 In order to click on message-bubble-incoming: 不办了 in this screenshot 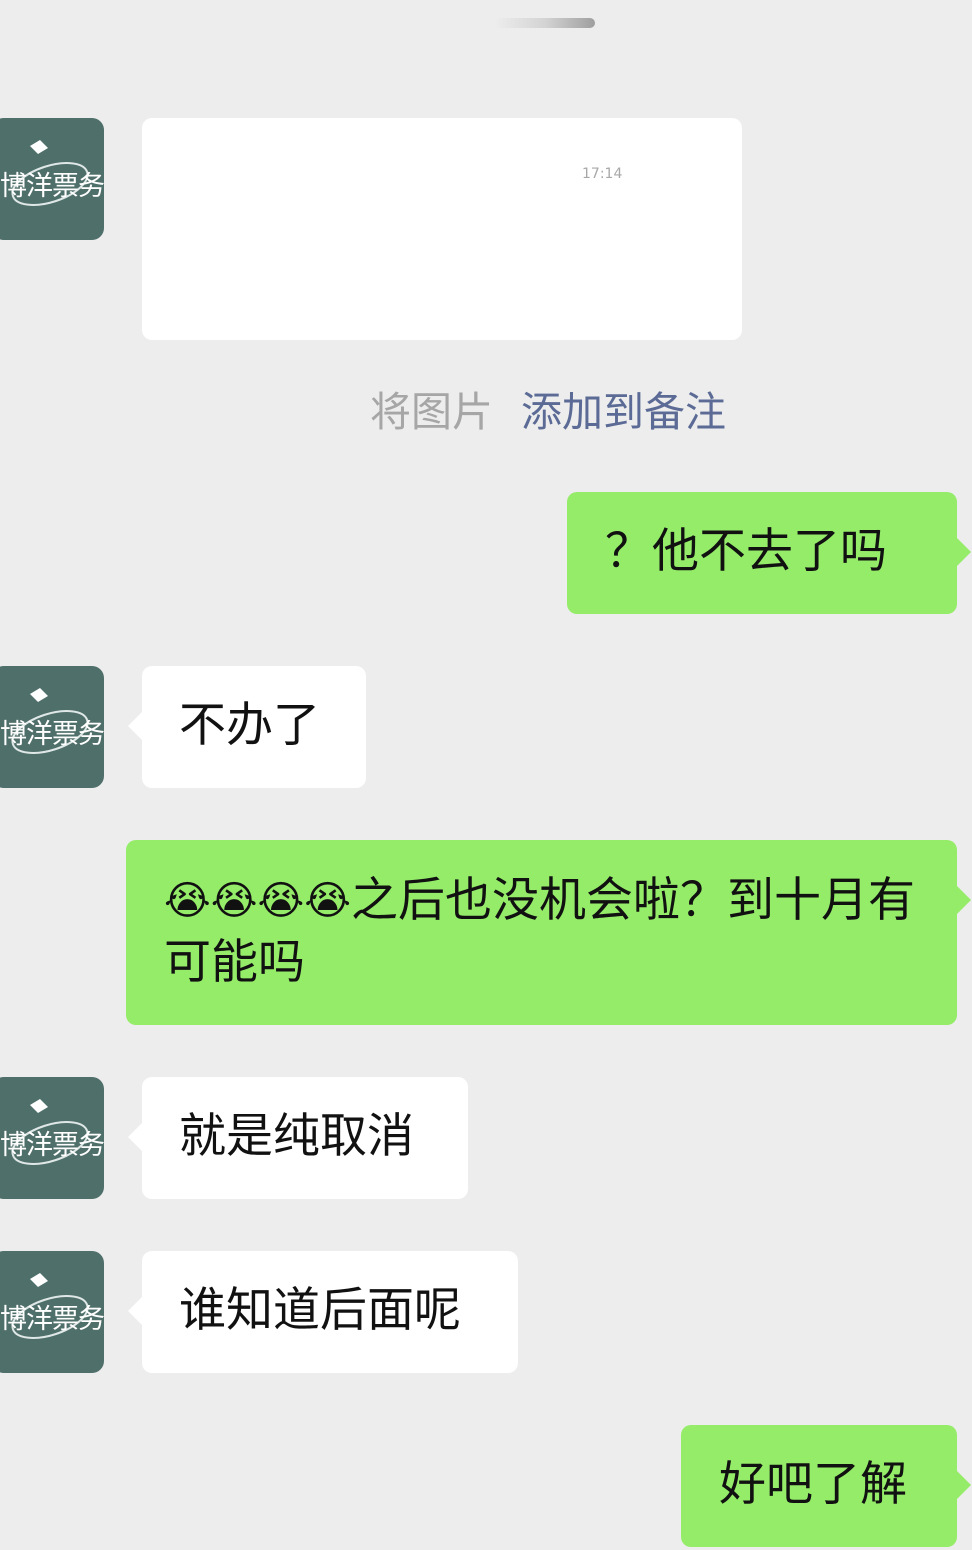, I will do `click(247, 727)`.